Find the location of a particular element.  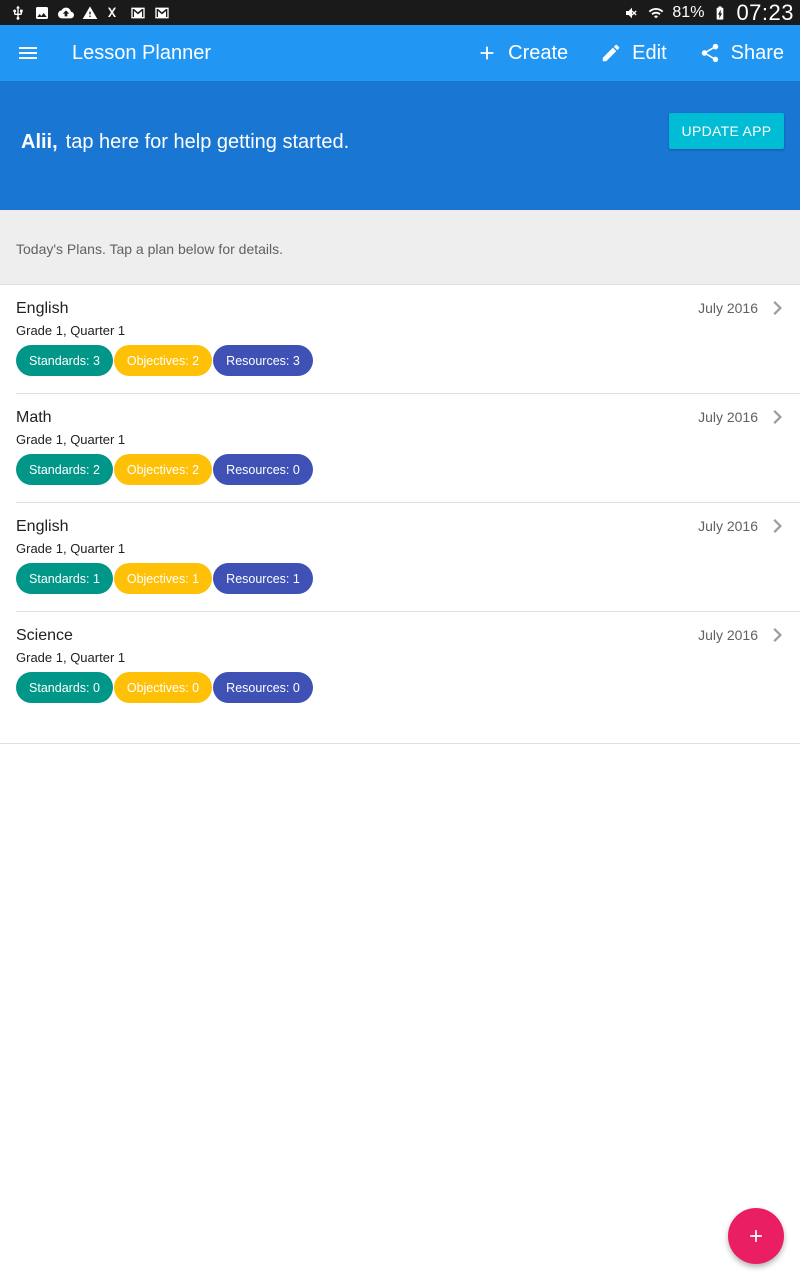

plan-chips: Standards: 3 Objectives: 2 Resources: 3 is located at coordinates (164, 360).